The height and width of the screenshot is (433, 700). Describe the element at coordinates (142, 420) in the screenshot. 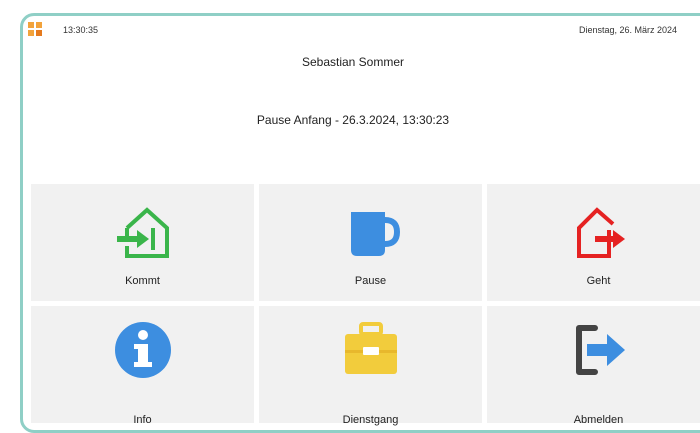

I see `info-label: Info` at that location.